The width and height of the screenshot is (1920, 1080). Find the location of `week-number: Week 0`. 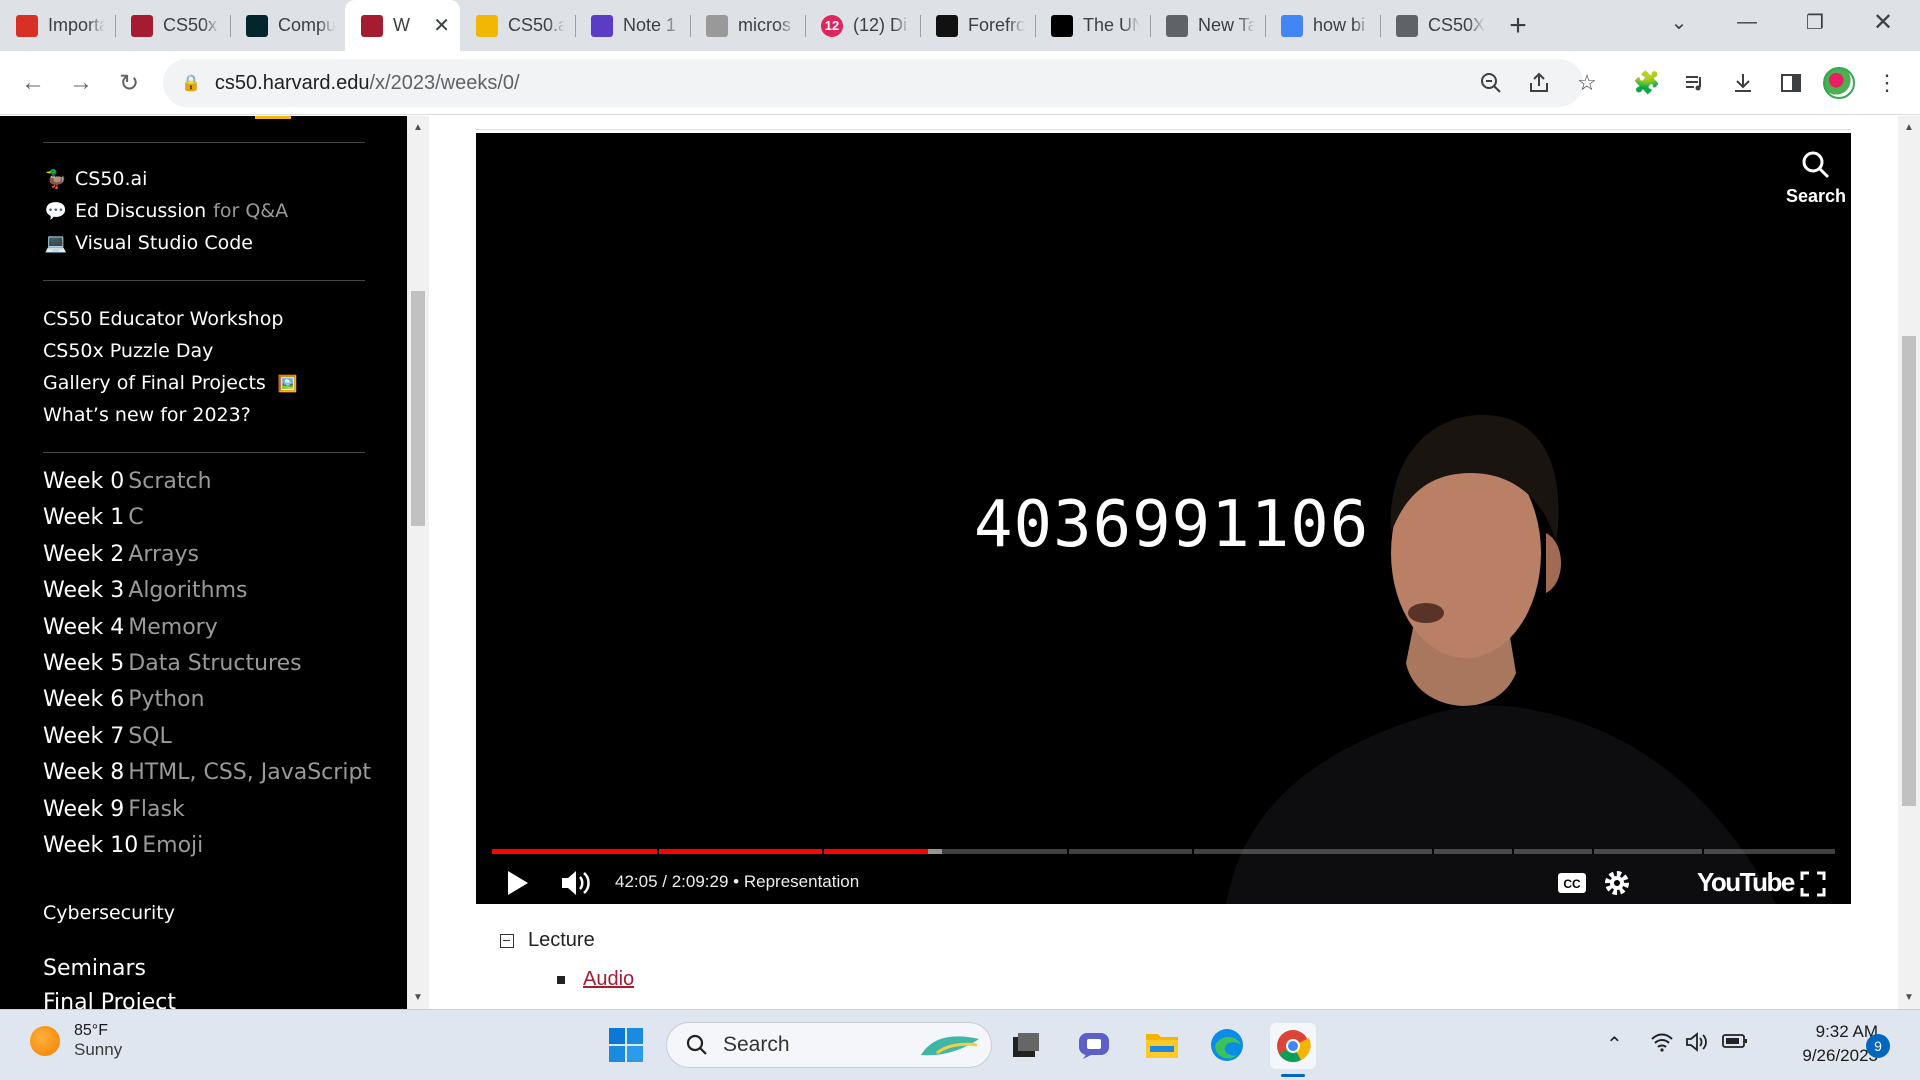

week-number: Week 0 is located at coordinates (84, 481).